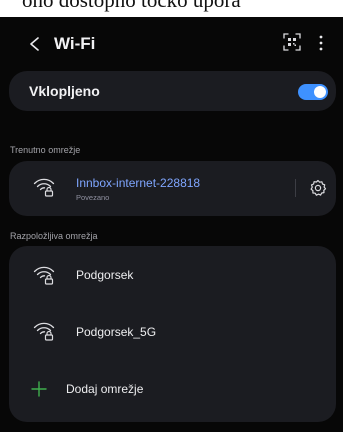  Describe the element at coordinates (320, 92) in the screenshot. I see `toggle-knob` at that location.